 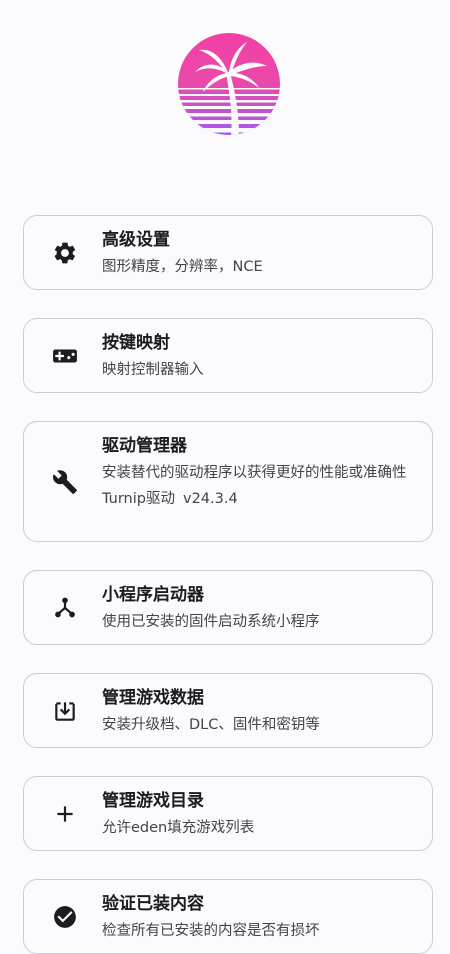 What do you see at coordinates (178, 828) in the screenshot?
I see `card-description: 允许eden填充游戏列表` at bounding box center [178, 828].